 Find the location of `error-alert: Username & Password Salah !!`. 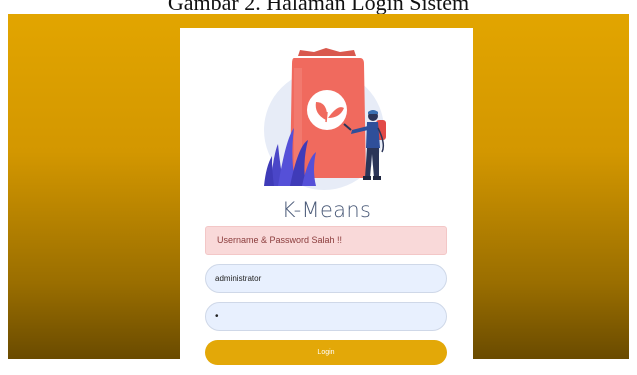

error-alert: Username & Password Salah !! is located at coordinates (326, 240).